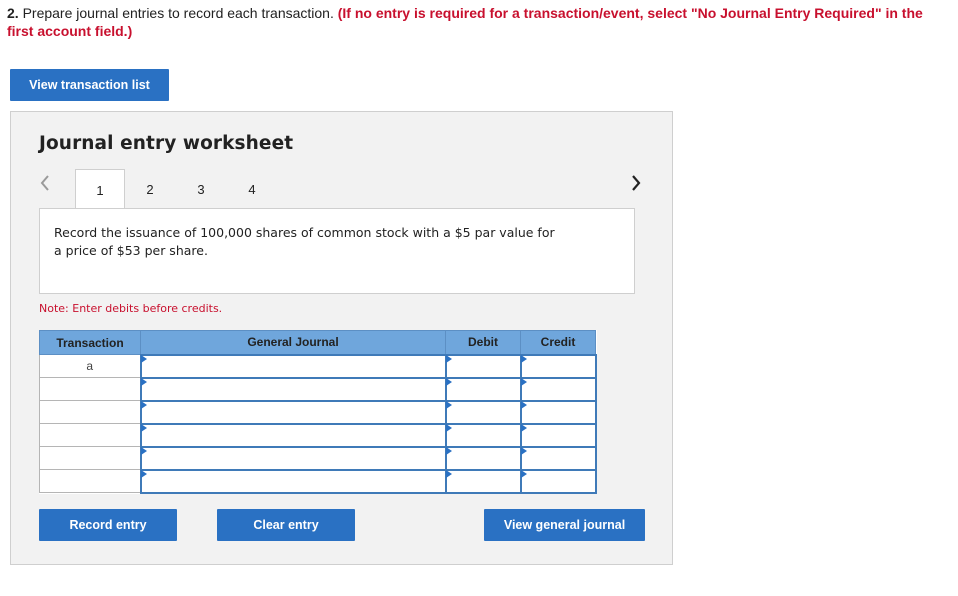 This screenshot has width=958, height=596. Describe the element at coordinates (483, 342) in the screenshot. I see `debit-header: Debit` at that location.